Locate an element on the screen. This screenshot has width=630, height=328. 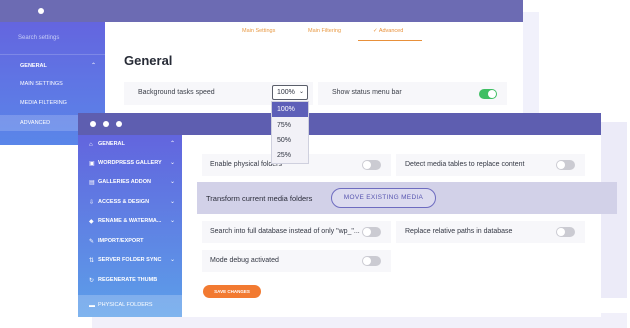
background-speed-select: 100% ⌄ is located at coordinates (290, 92).